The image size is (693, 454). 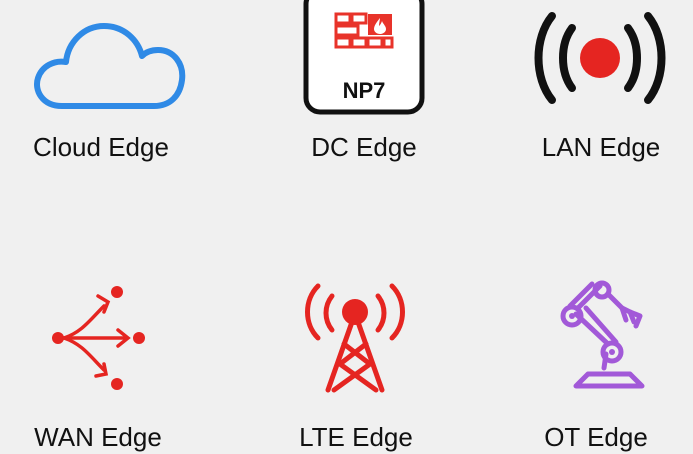 I want to click on wan-split-icon, so click(x=98, y=338).